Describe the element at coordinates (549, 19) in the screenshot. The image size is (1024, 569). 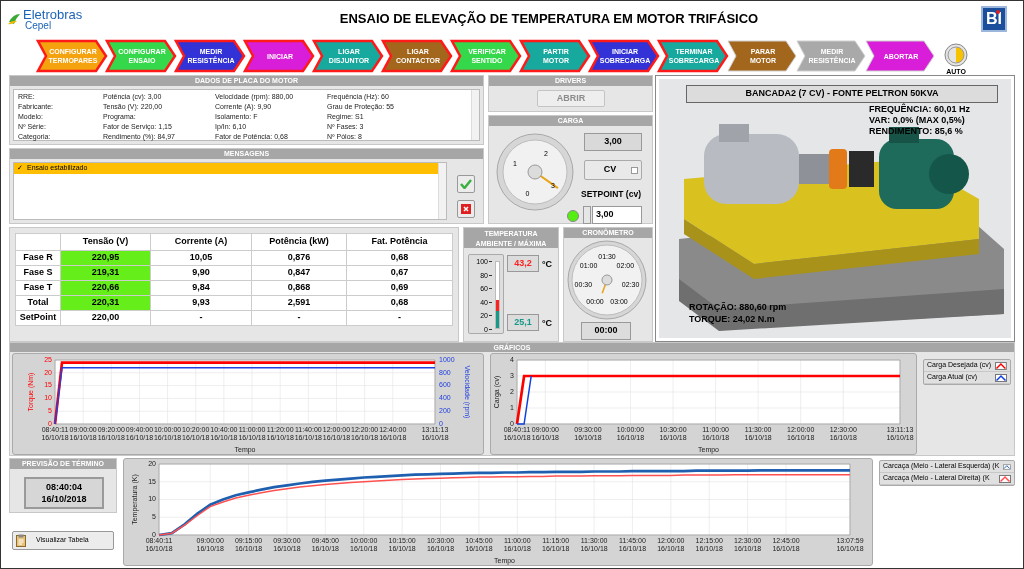
I see `window-title: ENSAIO DE ELEVAÇÃO DE TEMPERATURA EM MOTOR TRIFÁSICO` at that location.